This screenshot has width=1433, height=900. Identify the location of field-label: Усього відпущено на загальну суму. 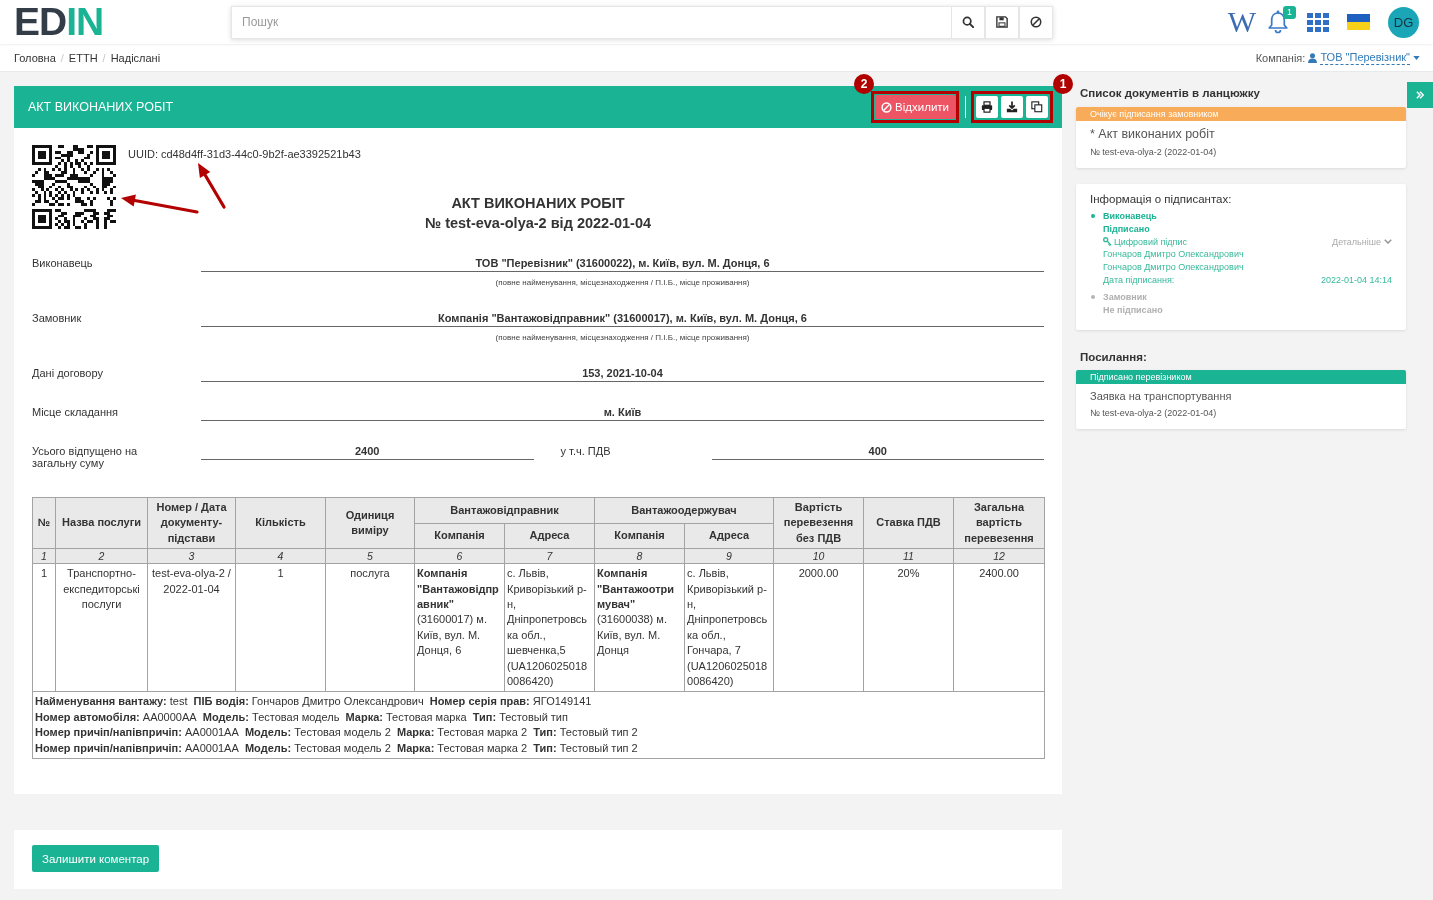
(85, 456).